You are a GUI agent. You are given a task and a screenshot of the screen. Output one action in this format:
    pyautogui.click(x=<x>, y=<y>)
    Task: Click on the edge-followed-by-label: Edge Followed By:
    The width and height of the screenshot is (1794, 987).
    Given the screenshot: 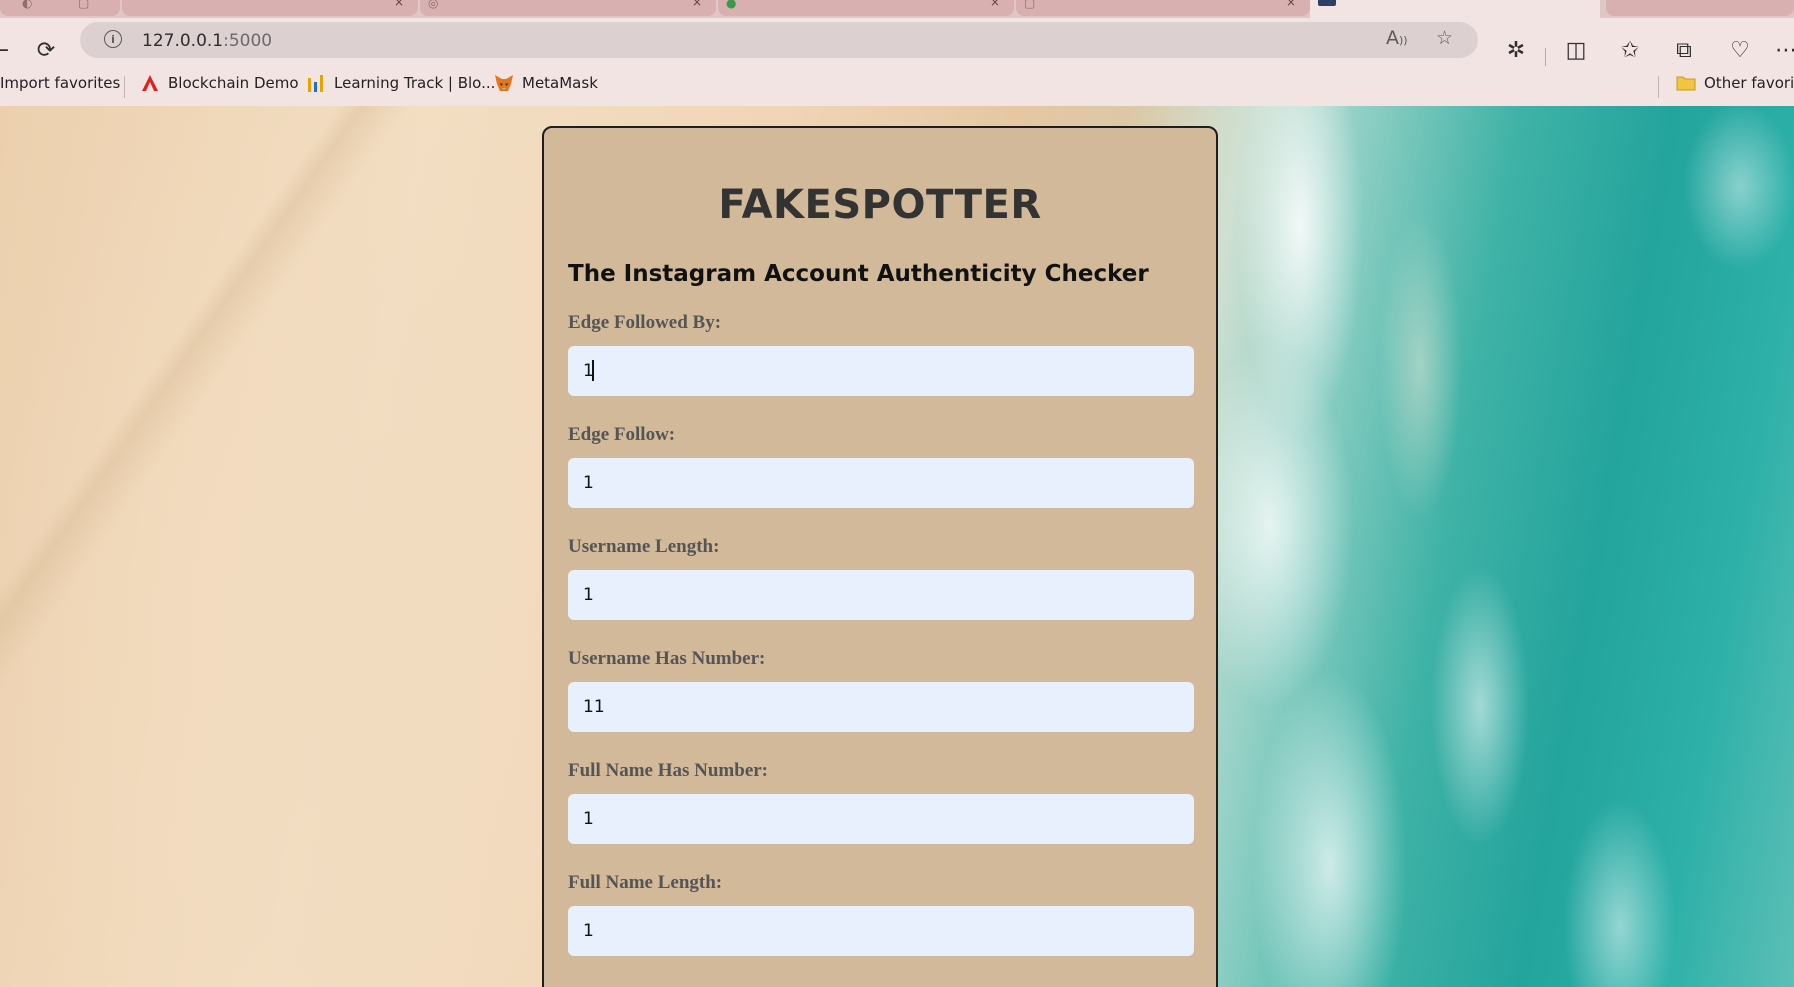 What is the action you would take?
    pyautogui.click(x=645, y=322)
    